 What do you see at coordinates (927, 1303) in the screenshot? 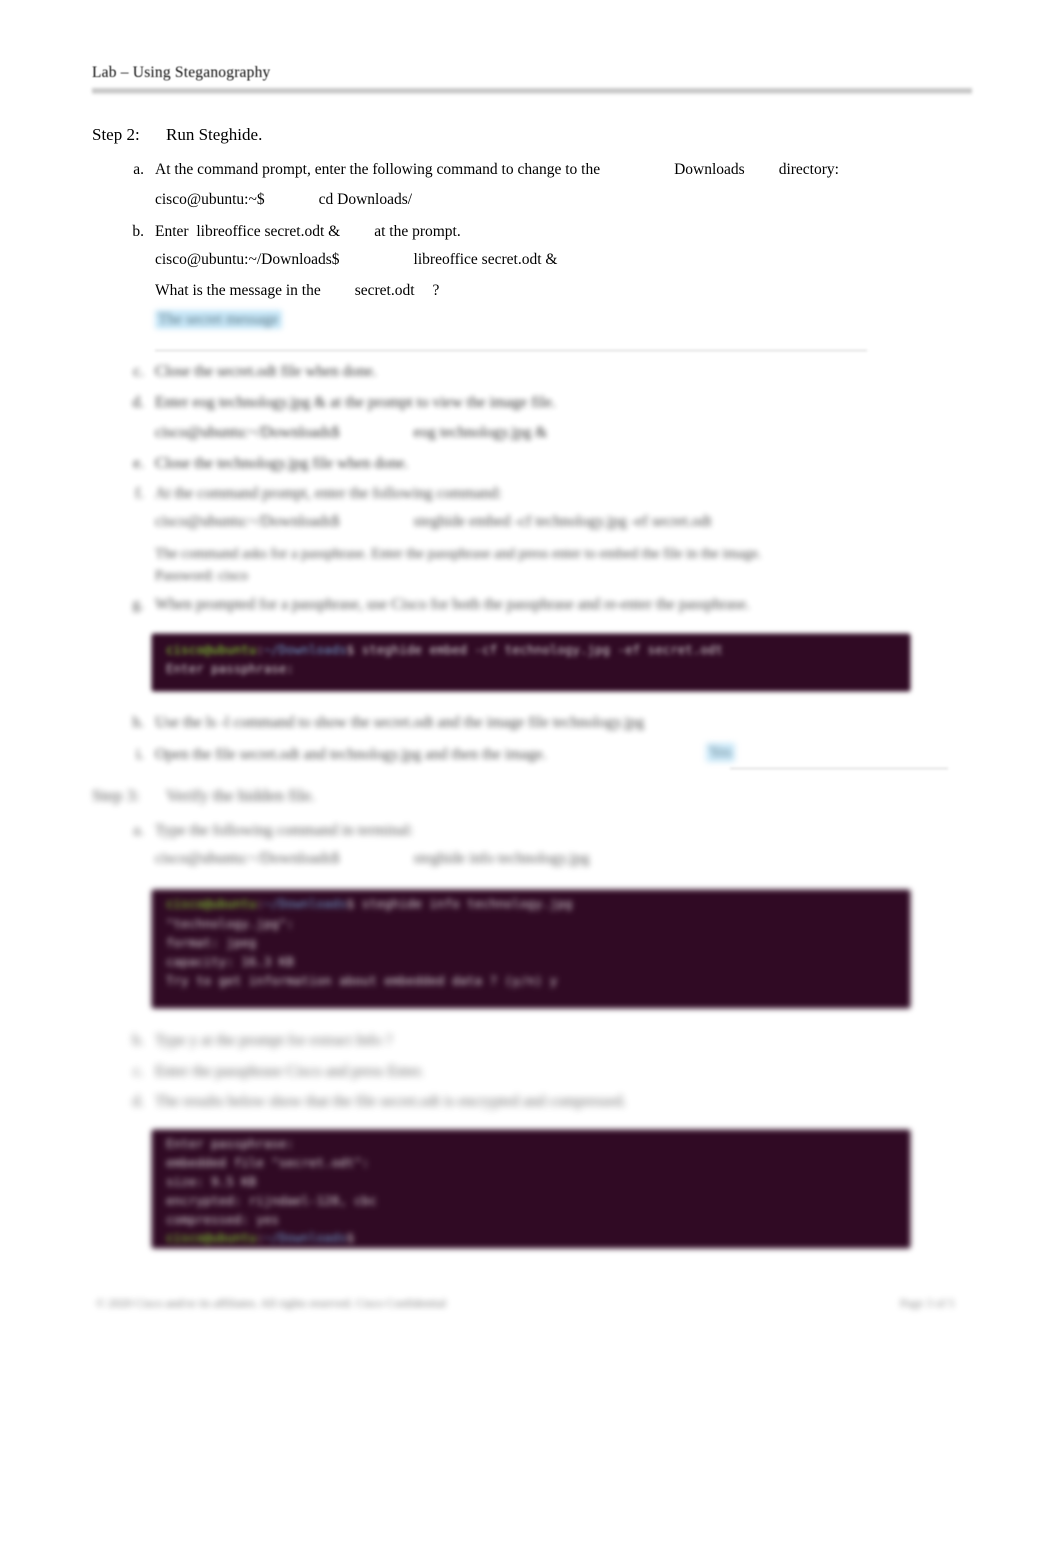
I see `footer-page-number: Page 3 of 5` at bounding box center [927, 1303].